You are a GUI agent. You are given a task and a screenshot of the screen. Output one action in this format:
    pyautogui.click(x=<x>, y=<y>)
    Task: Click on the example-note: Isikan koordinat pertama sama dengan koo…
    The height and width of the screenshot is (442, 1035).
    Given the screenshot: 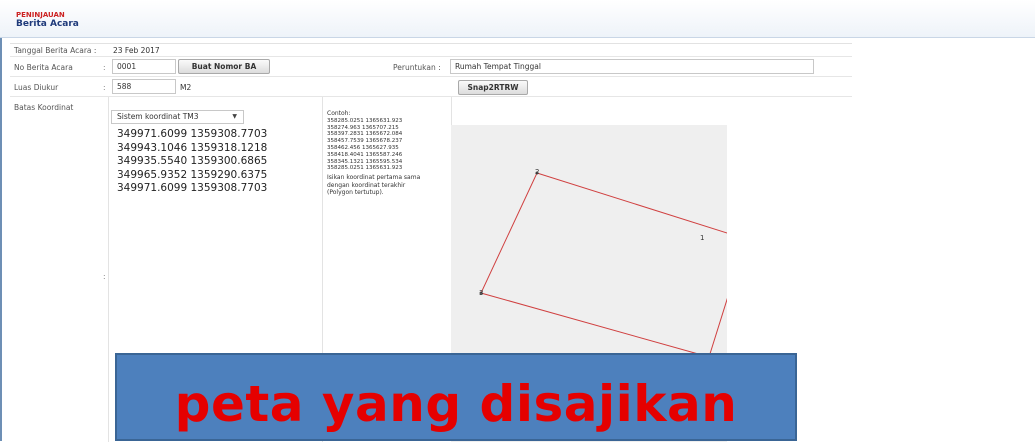 What is the action you would take?
    pyautogui.click(x=389, y=185)
    